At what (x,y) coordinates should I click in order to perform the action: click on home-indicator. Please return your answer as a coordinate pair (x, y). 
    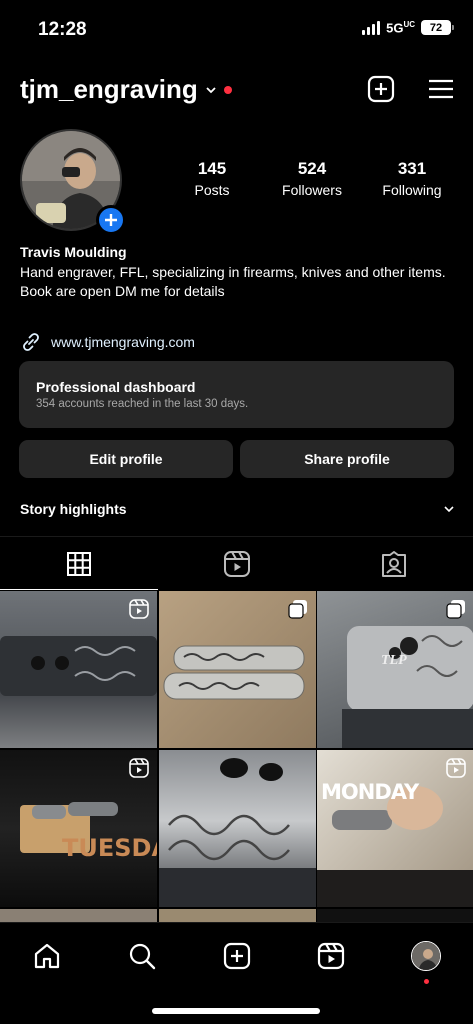
    Looking at the image, I should click on (236, 1011).